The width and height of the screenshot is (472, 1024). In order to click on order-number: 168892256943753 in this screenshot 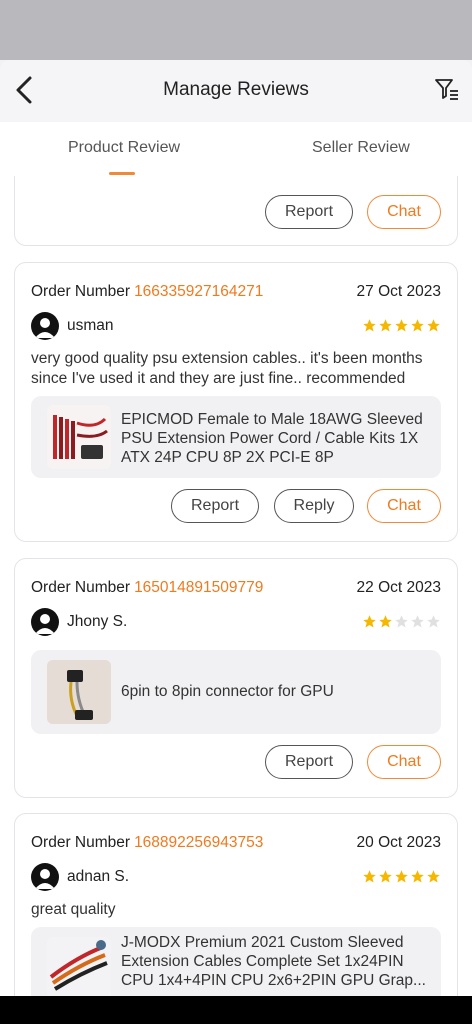, I will do `click(198, 842)`.